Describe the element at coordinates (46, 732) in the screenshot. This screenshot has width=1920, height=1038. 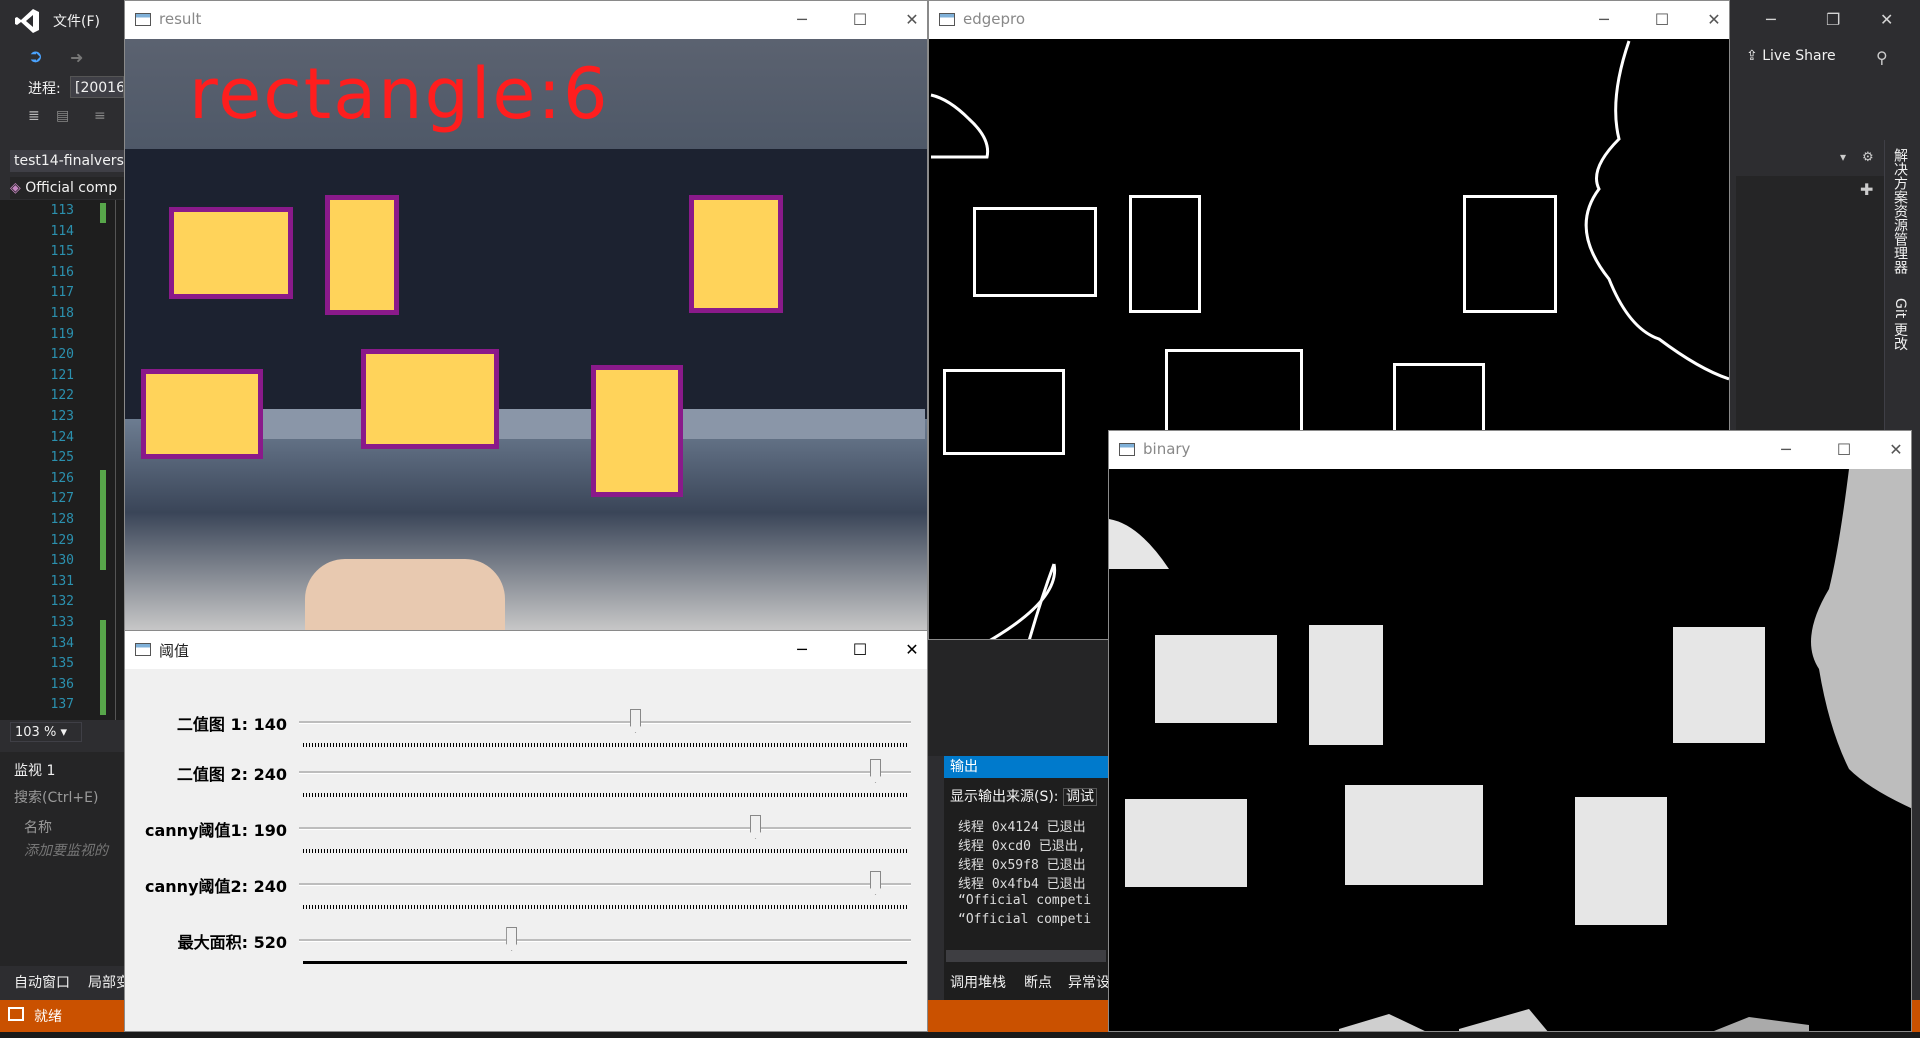
I see `zoom-combo: 103 % ▾` at that location.